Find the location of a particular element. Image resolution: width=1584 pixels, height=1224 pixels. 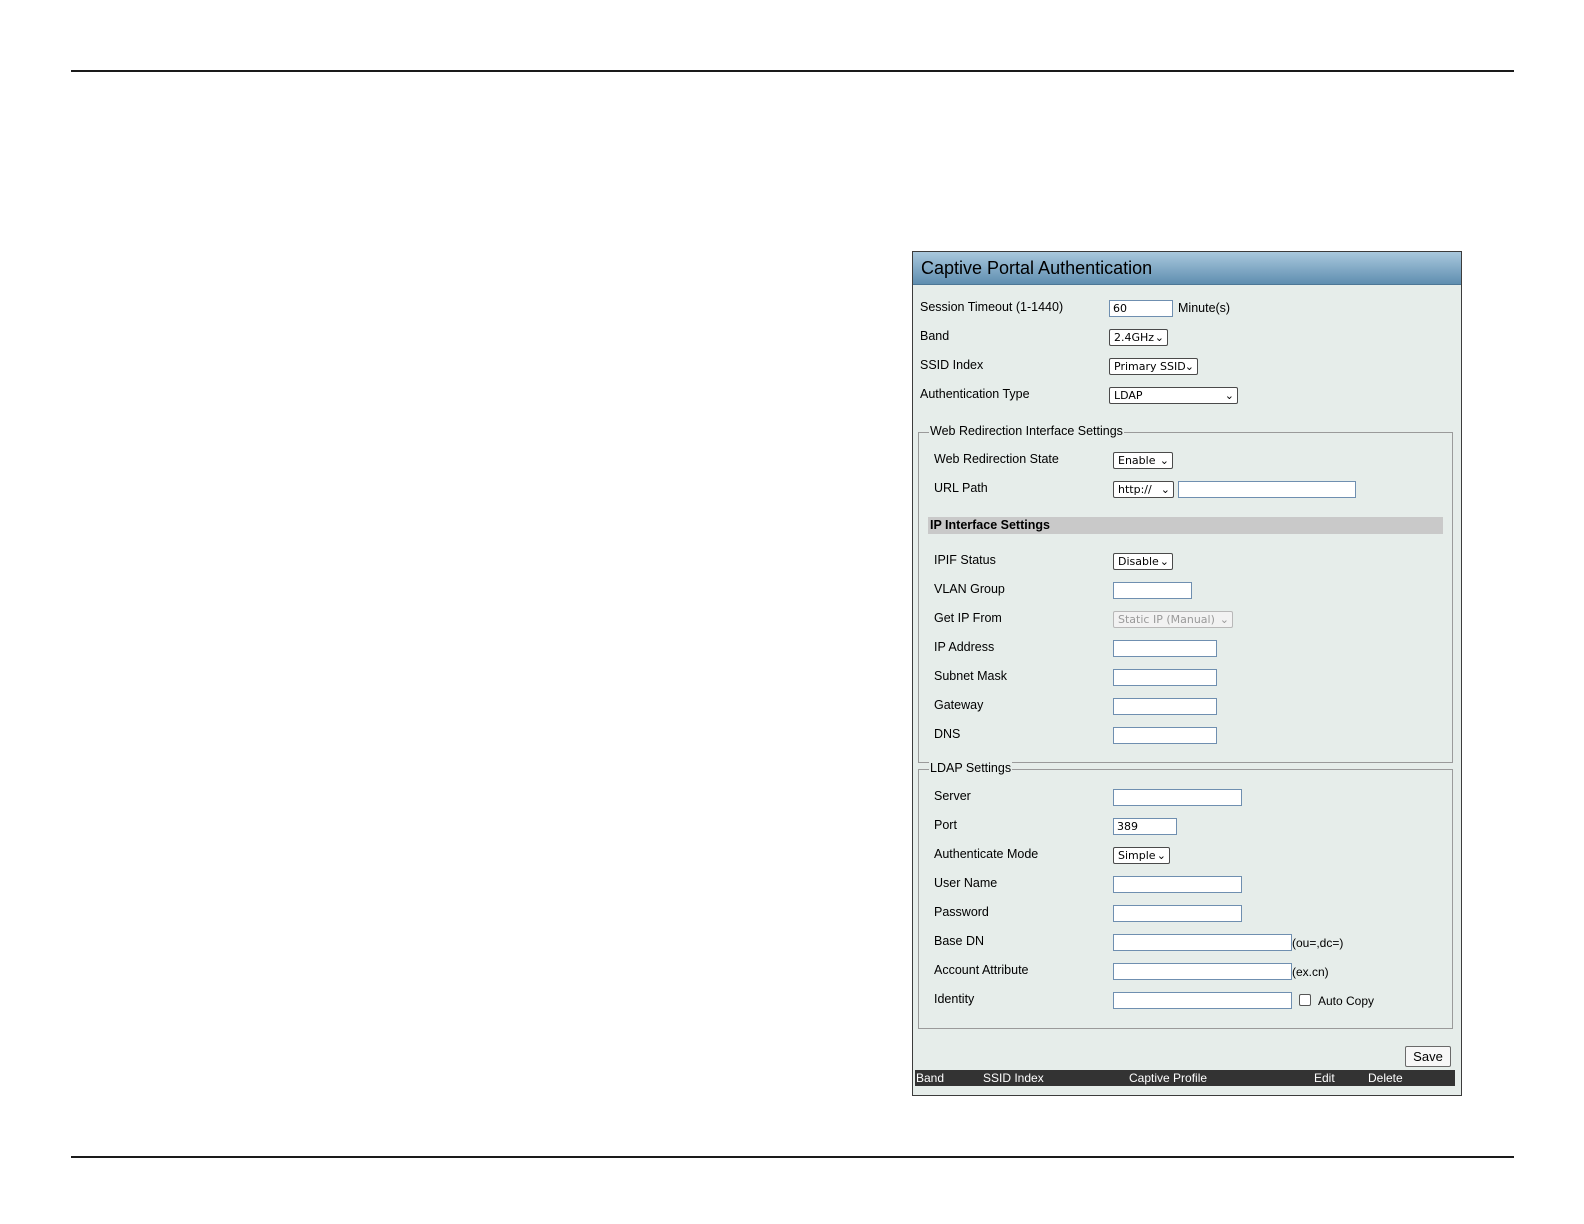

web-redirection-state-select: Enable ⌄ is located at coordinates (1143, 460).